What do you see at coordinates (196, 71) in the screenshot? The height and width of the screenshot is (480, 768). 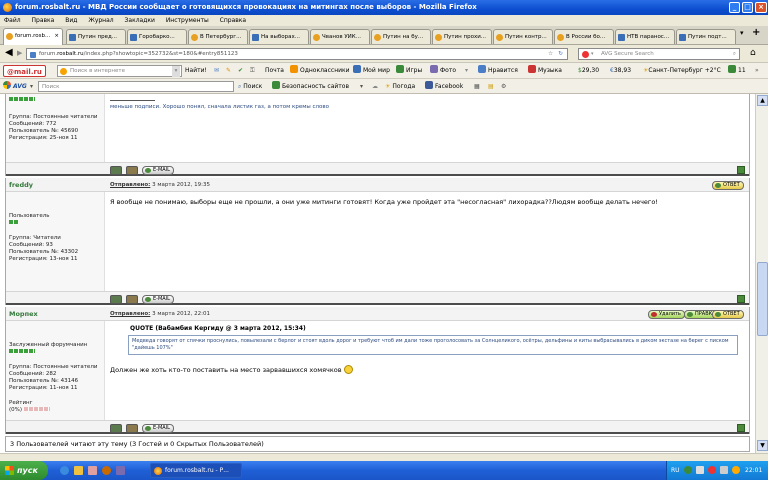 I see `find-button: Найти!` at bounding box center [196, 71].